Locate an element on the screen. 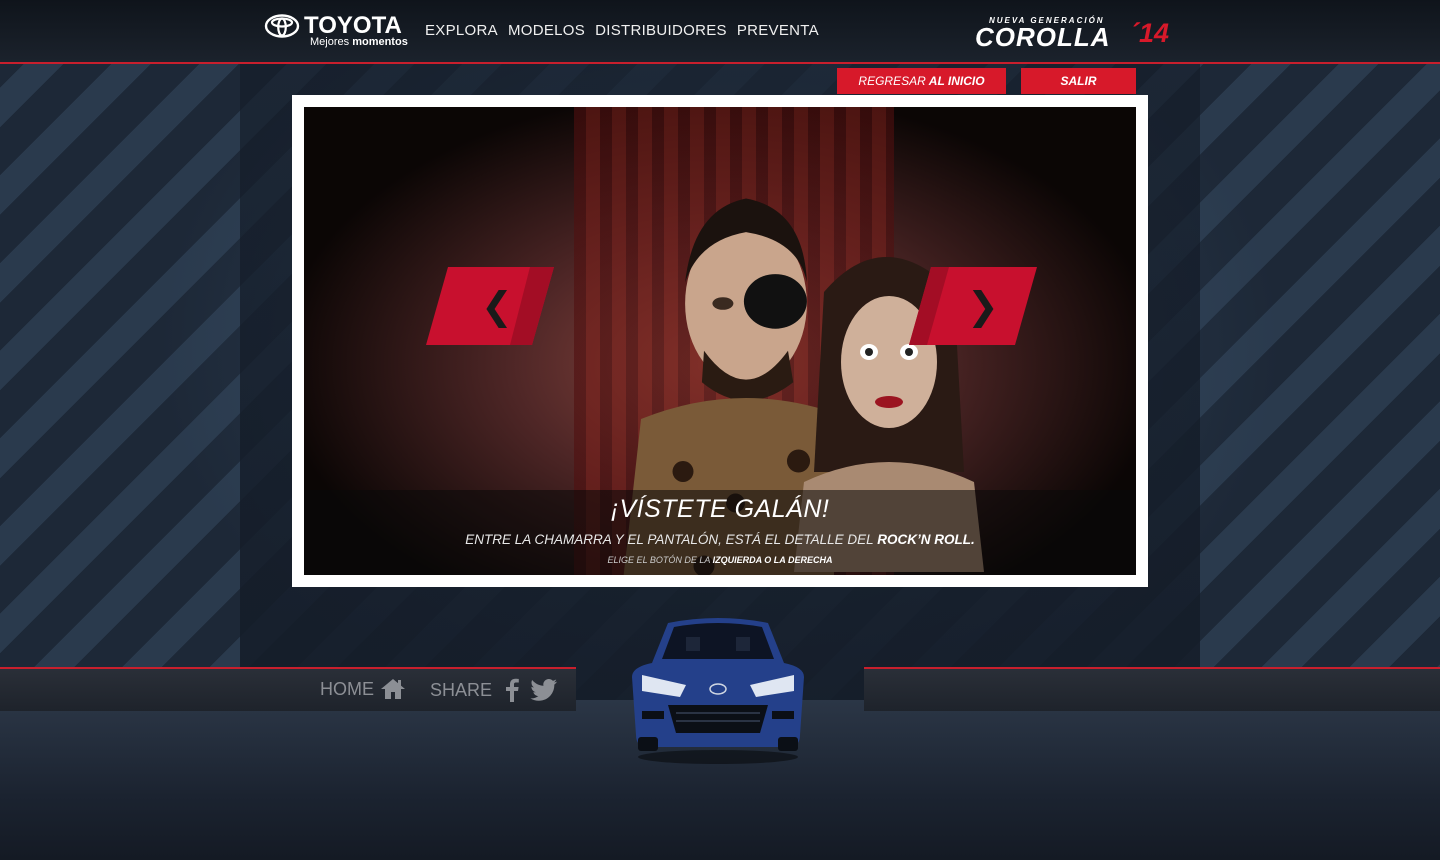  tagline-bold: momentos is located at coordinates (380, 42).